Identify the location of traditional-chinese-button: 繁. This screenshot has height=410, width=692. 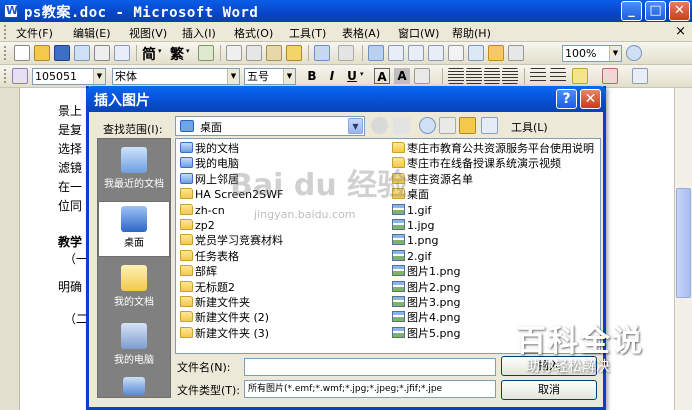
(177, 54).